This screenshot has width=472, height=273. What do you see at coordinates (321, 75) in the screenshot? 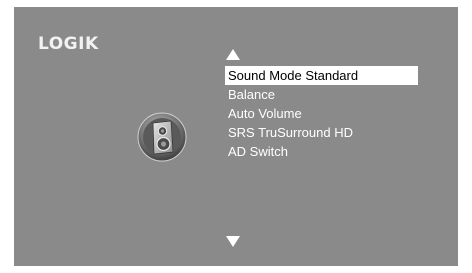
I see `menu-item-sound-mode: Sound Mode Standard` at bounding box center [321, 75].